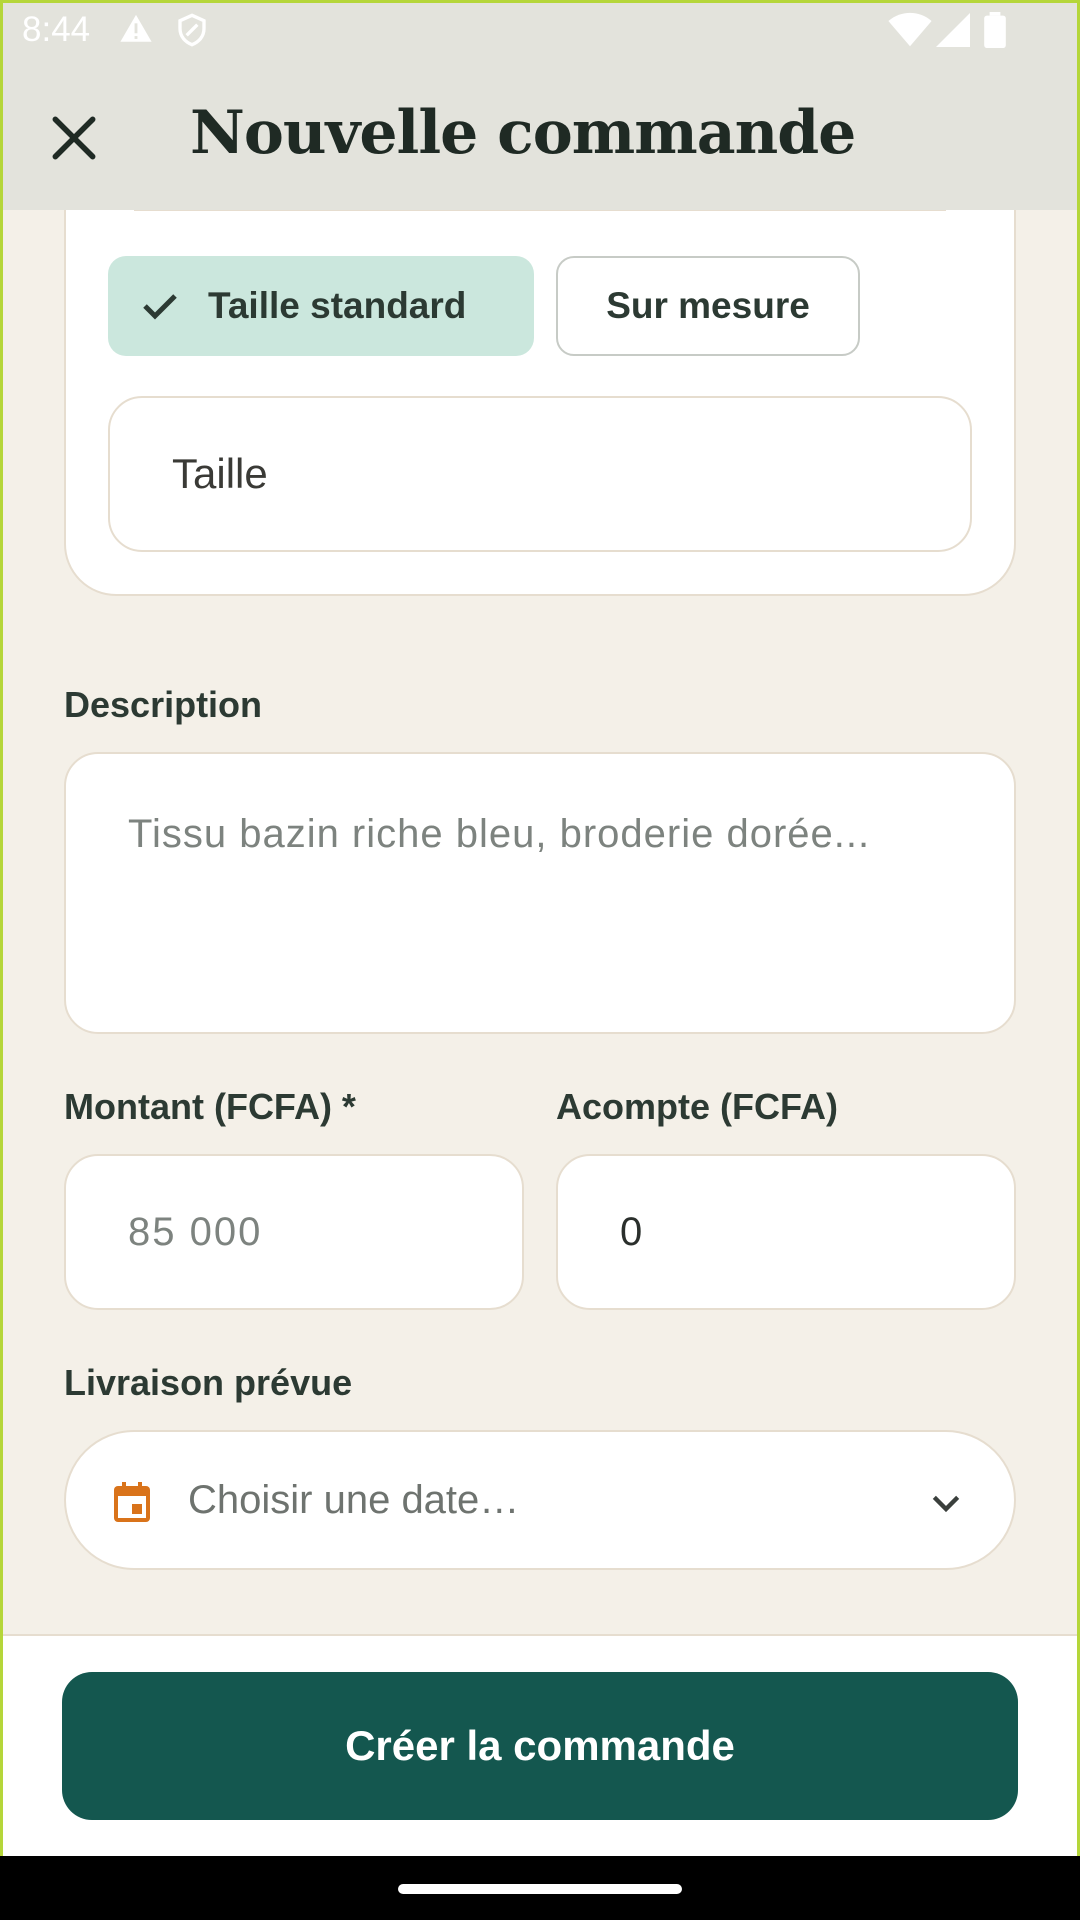  I want to click on create-order-button: Créer la commande, so click(540, 1746).